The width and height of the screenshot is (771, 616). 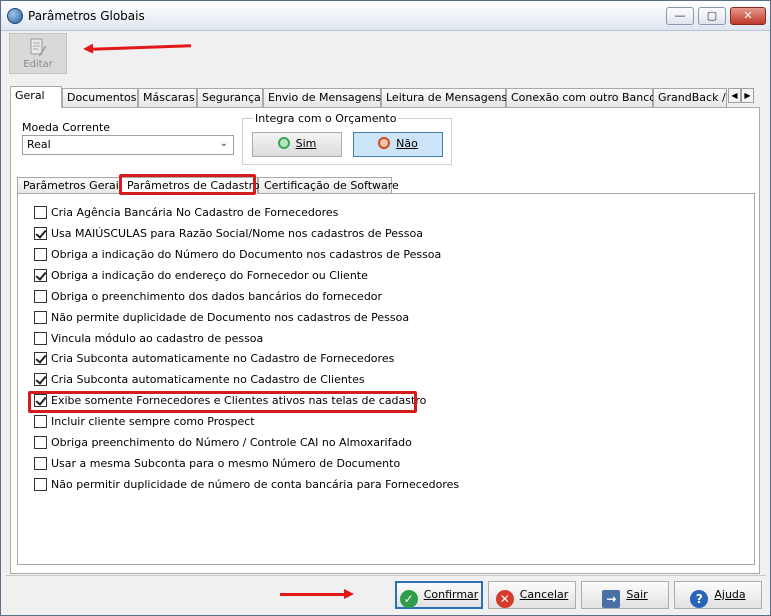 I want to click on tab-parametros-gerais: Parâmetros Gerais, so click(x=71, y=185).